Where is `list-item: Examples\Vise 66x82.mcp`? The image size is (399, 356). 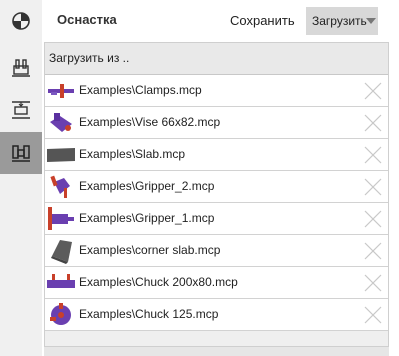
list-item: Examples\Vise 66x82.mcp is located at coordinates (216, 123).